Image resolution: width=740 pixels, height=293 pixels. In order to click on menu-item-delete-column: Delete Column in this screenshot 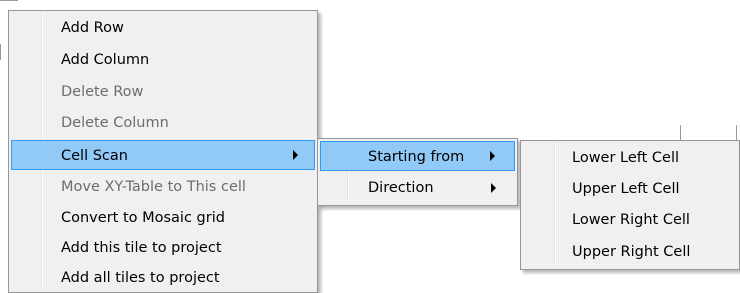, I will do `click(163, 123)`.